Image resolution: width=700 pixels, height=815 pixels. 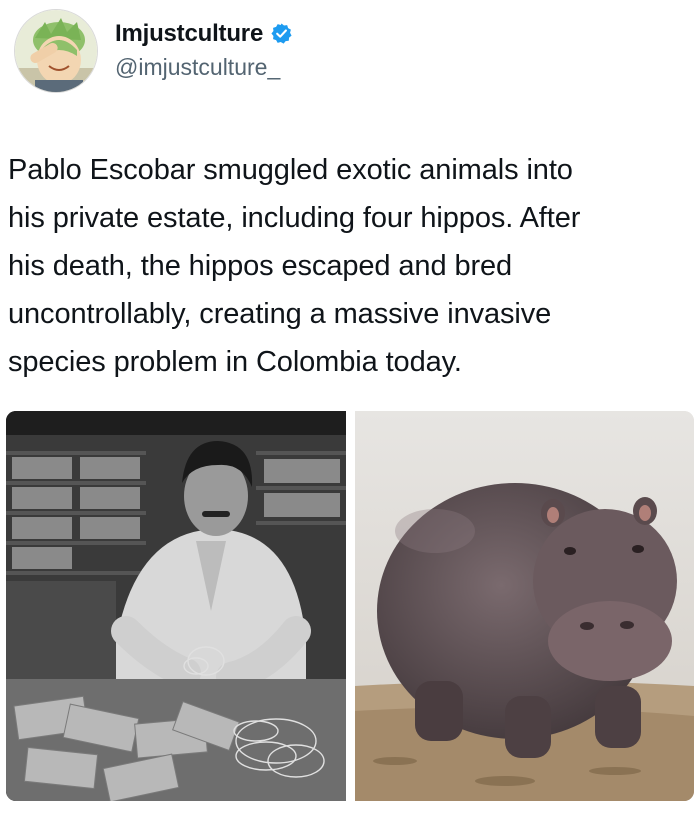 I want to click on tweet-text-line: species problem in Colombia today., so click(x=235, y=362).